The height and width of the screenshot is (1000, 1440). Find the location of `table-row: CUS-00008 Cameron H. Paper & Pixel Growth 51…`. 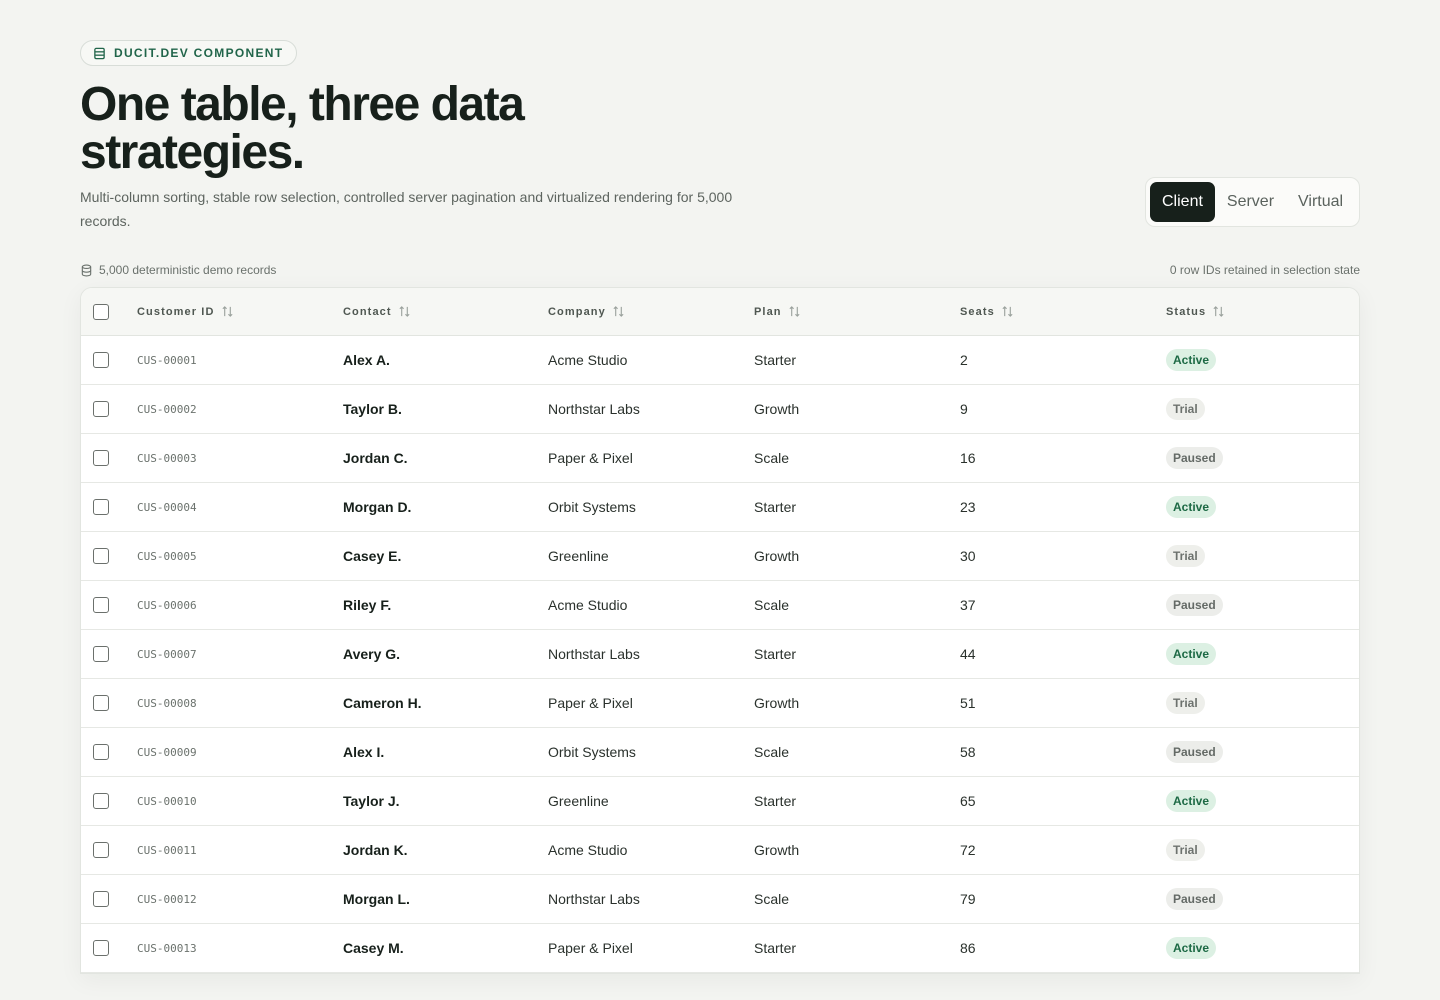

table-row: CUS-00008 Cameron H. Paper & Pixel Growth 51… is located at coordinates (720, 703).